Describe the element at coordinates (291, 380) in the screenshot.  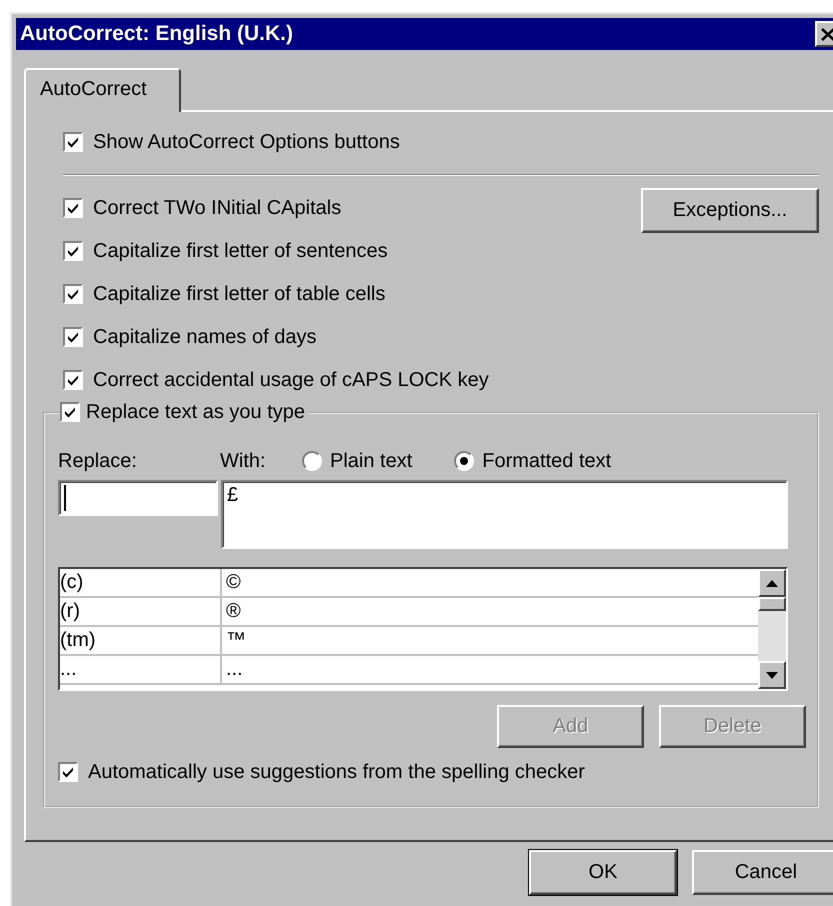
I see `checkbox-label: Correct accidental usage of cAPS LOCK key` at that location.